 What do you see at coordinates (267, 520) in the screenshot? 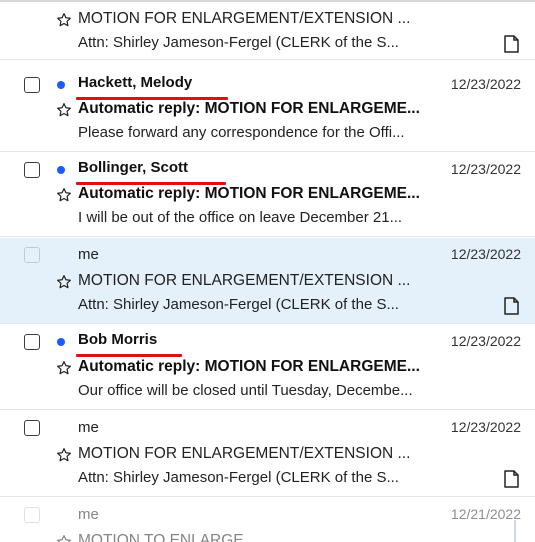
I see `message-row: me 12/21/2022 MOTION TO ENLARGE` at bounding box center [267, 520].